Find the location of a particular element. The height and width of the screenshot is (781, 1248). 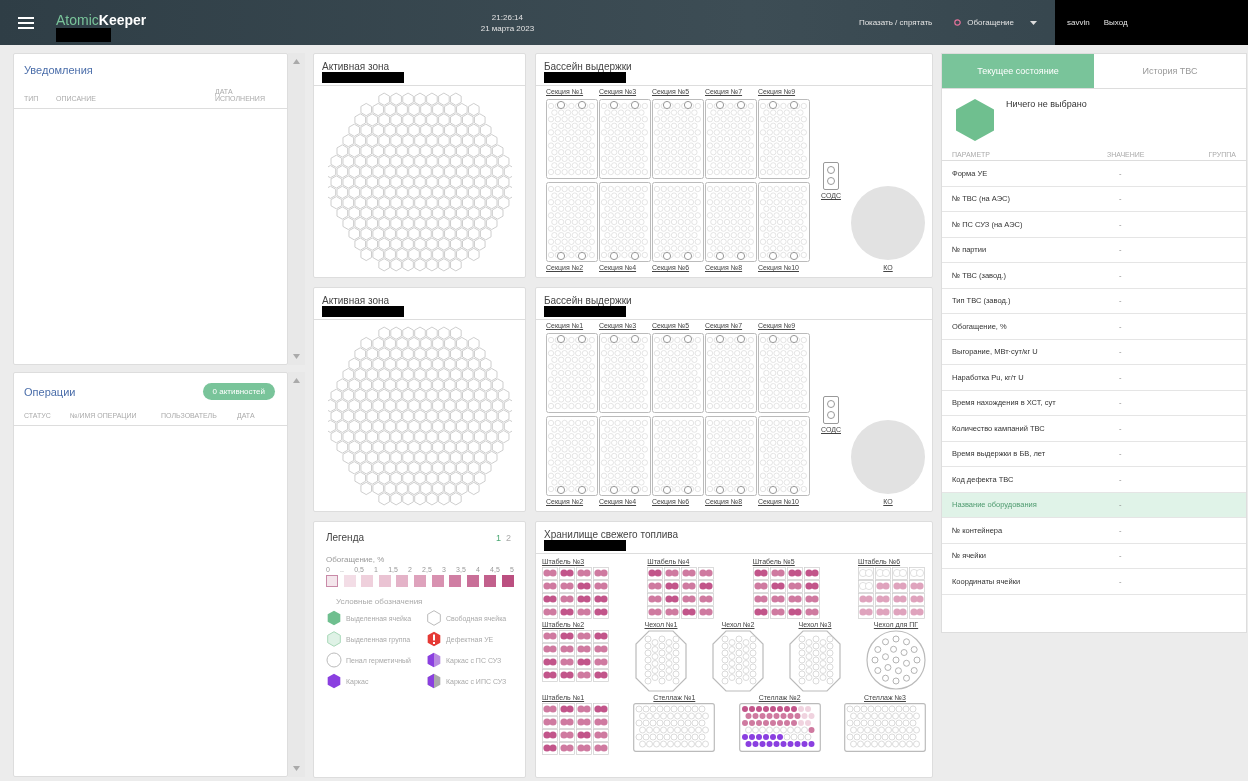

menu-button is located at coordinates (26, 22).